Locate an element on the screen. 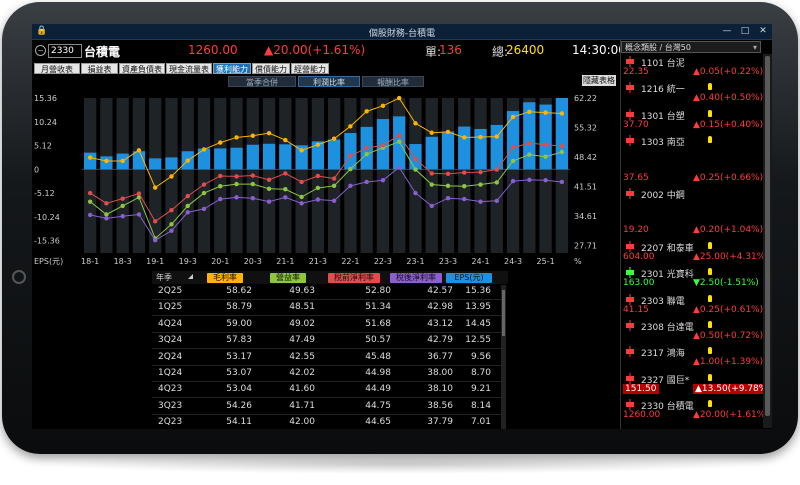 Image resolution: width=800 pixels, height=485 pixels. quarter-cell: 4Q23 is located at coordinates (170, 389).